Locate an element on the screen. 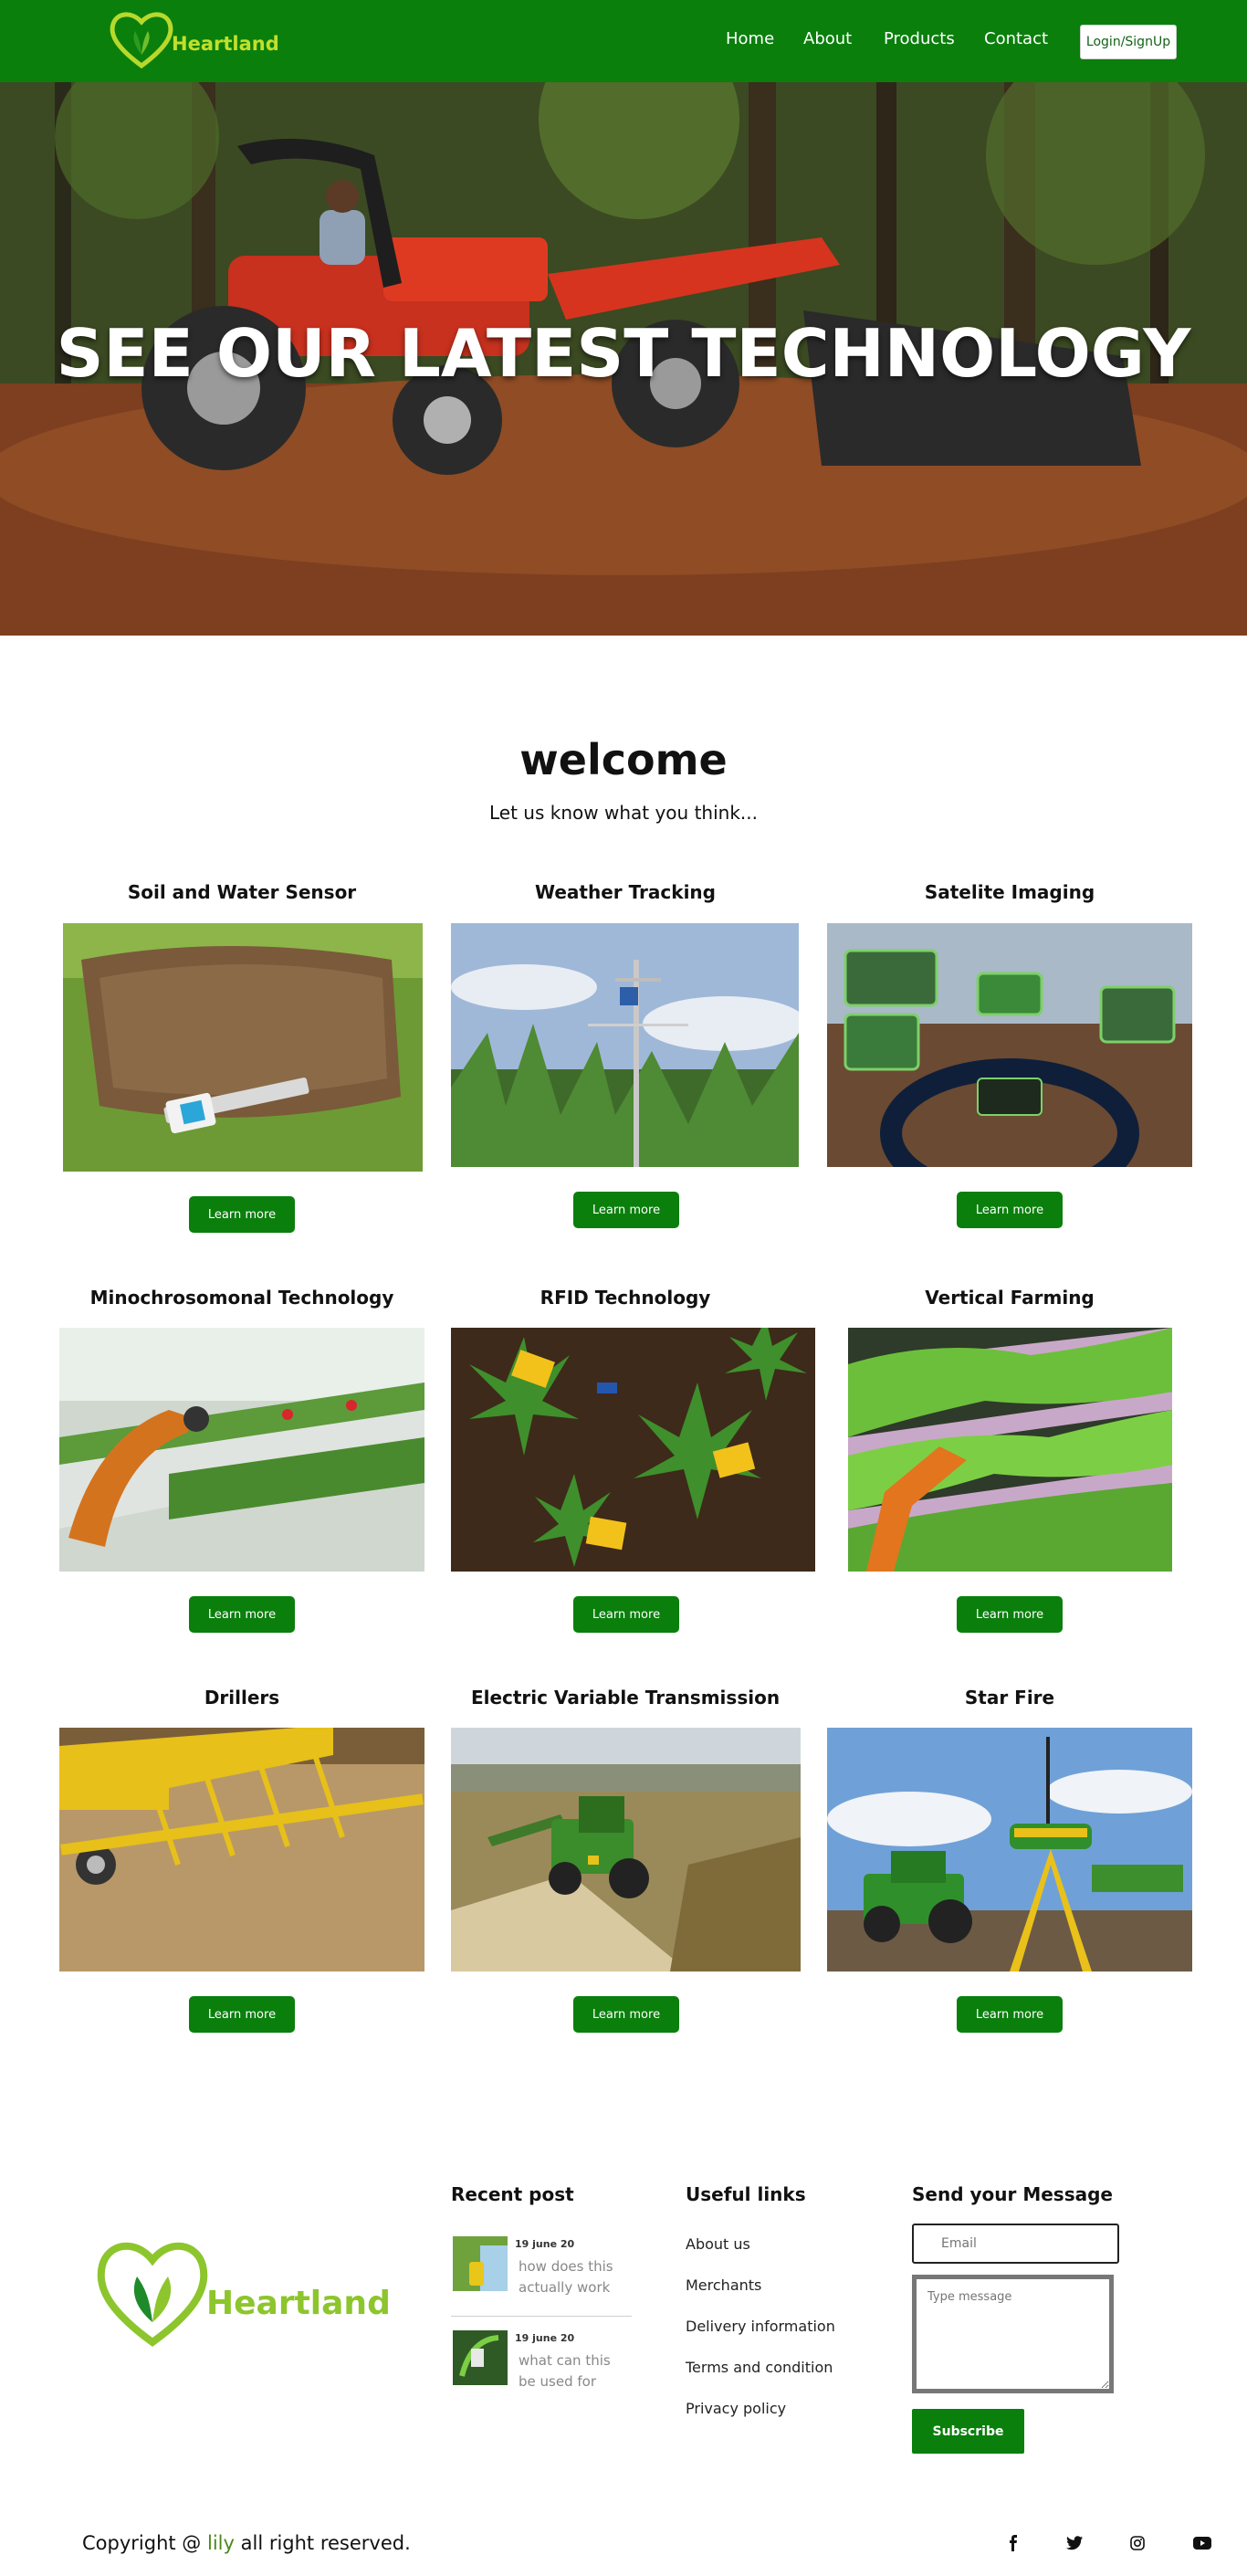 The image size is (1247, 2576). minochrosomonal-image is located at coordinates (241, 1450).